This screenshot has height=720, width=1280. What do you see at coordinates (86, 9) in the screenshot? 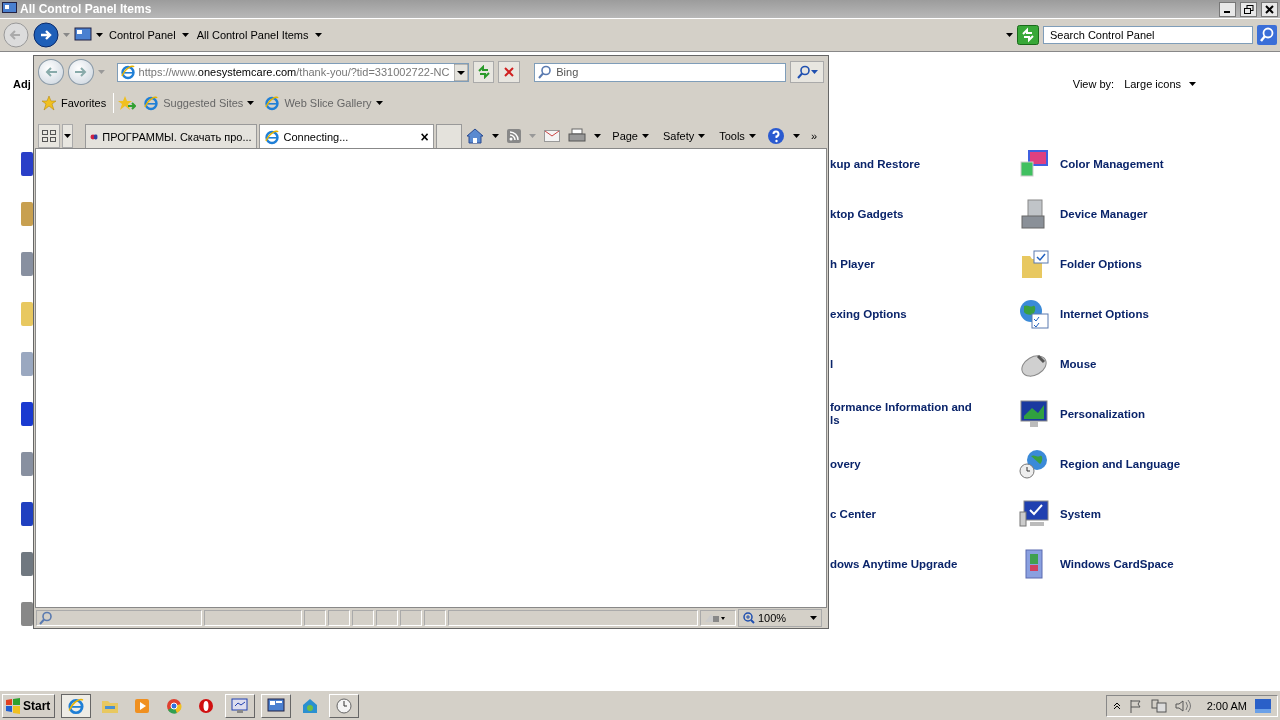
I see `window-title: All Control Panel Items` at bounding box center [86, 9].